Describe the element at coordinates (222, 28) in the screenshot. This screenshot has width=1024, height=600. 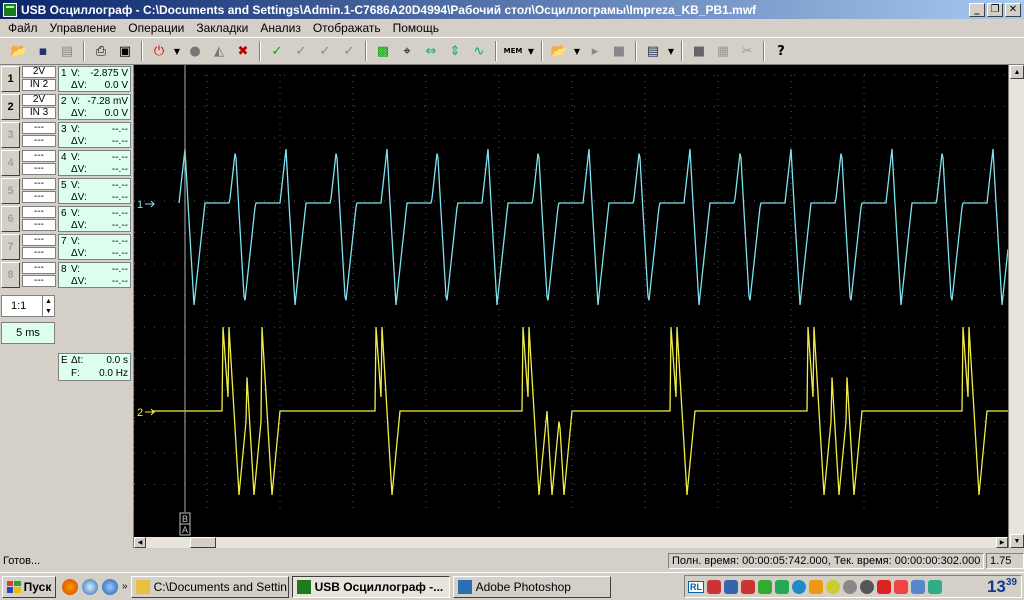
I see `menu-bookmarks: Закладки` at that location.